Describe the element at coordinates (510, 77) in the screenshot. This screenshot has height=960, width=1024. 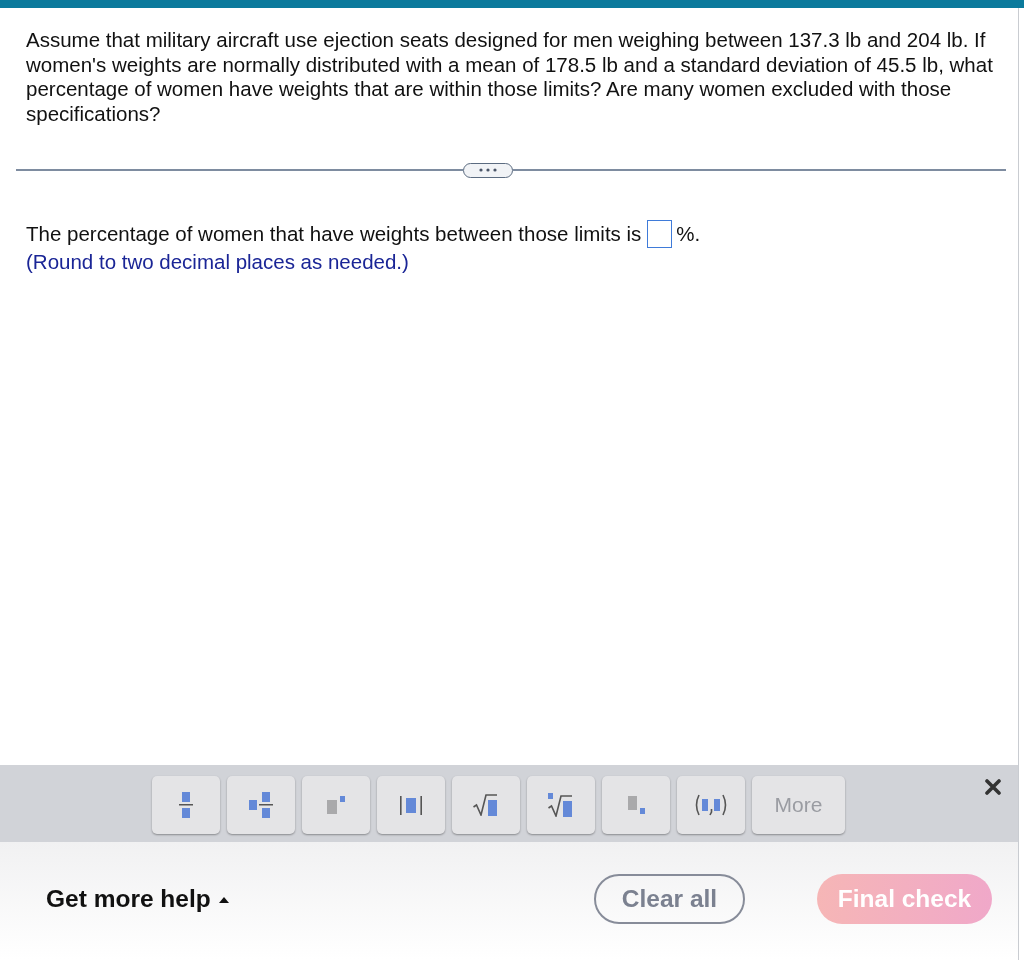
I see `question-text: Assume that military aircraft use ejection seats designed for men weighing between 137.3 lb and 204 lb. If women's weights are normally distributed with a mean of 178.5 lb and a standard deviation of 45.5 lb, what percentage of women have weights that are within those limits? Are many women excluded with those specifications?` at that location.